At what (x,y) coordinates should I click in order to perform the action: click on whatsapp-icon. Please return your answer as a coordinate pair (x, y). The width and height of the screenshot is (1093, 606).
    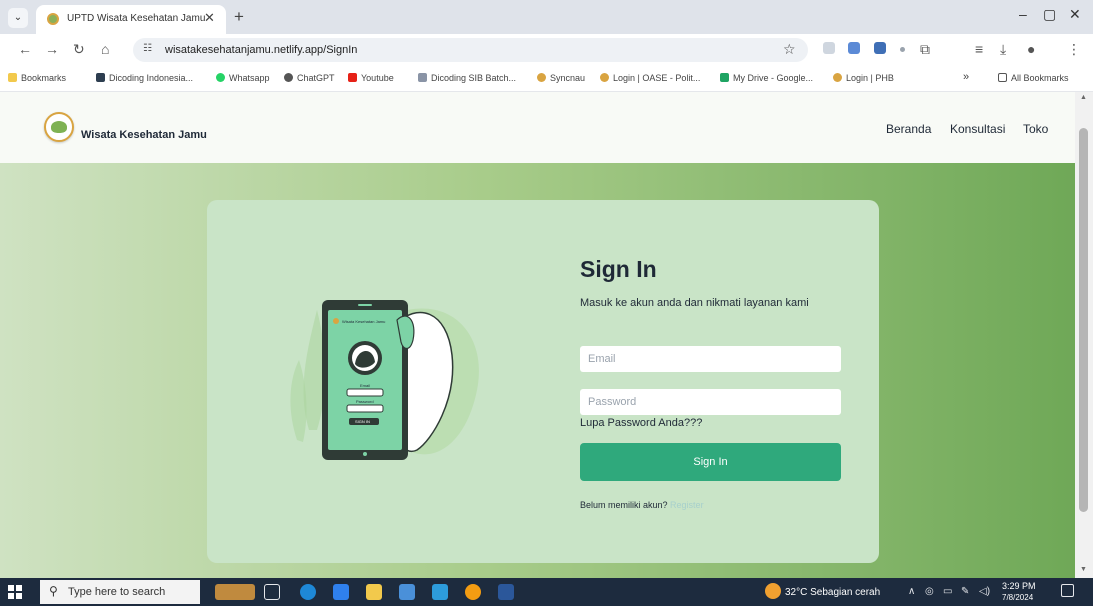
    Looking at the image, I should click on (220, 77).